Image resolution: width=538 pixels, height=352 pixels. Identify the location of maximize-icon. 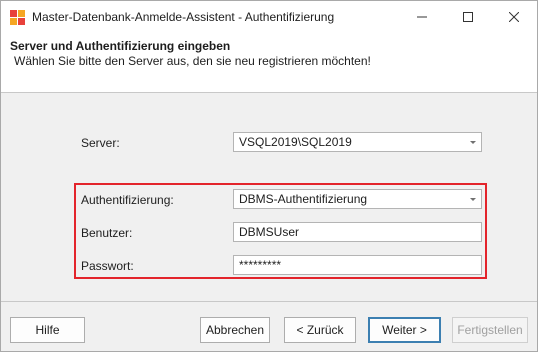
(468, 17).